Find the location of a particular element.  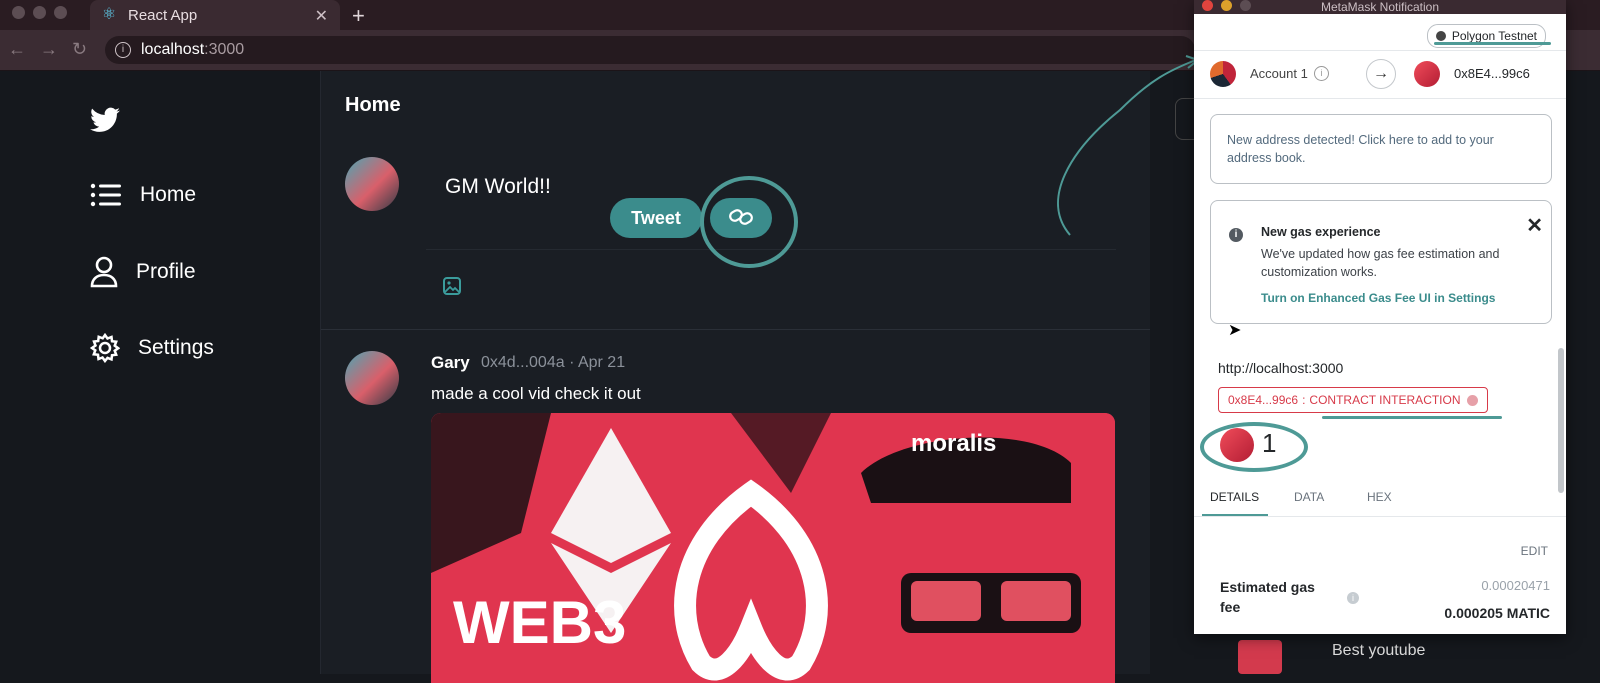

reload-icon: ↻ is located at coordinates (79, 49).